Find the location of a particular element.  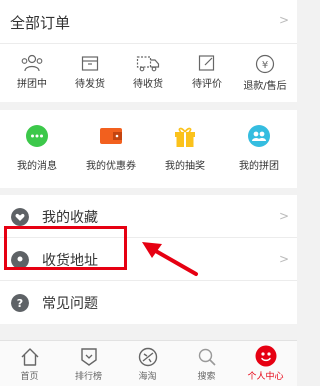

feature-my-messages: 我的消息 is located at coordinates (37, 149).